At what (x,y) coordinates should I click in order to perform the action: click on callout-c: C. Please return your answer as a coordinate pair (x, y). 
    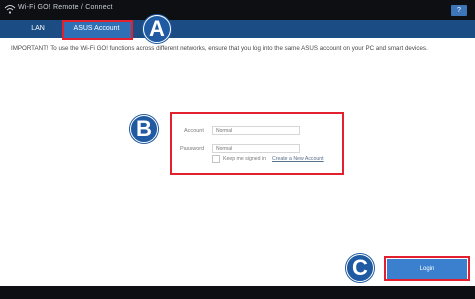
    Looking at the image, I should click on (360, 268).